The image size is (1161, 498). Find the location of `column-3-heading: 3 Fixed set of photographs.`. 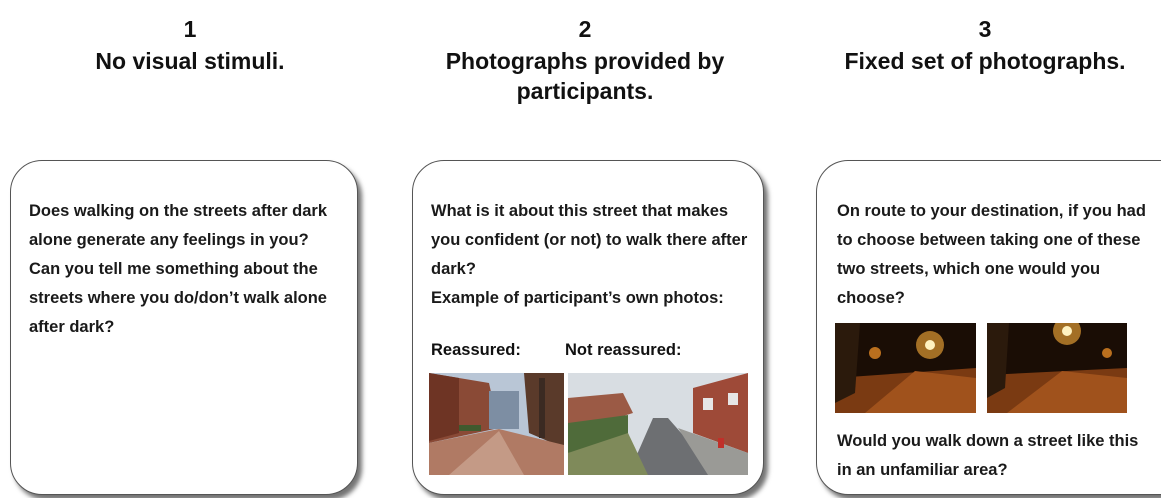

column-3-heading: 3 Fixed set of photographs. is located at coordinates (980, 45).